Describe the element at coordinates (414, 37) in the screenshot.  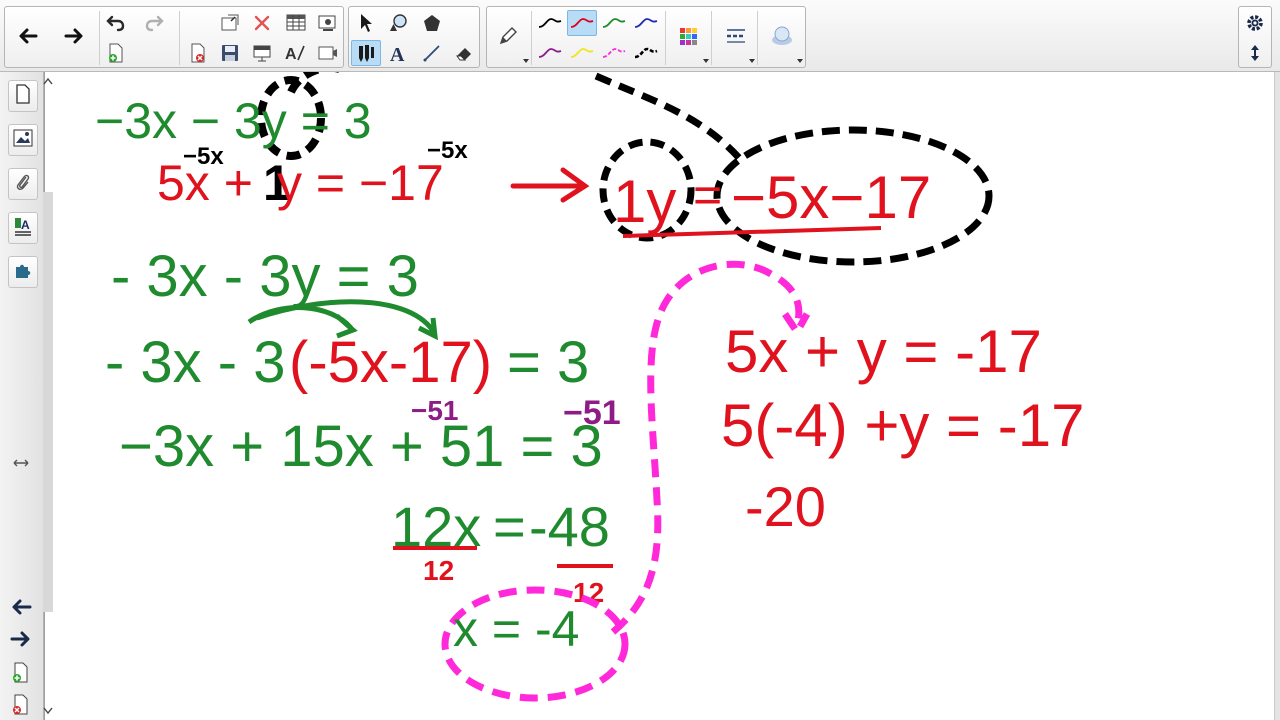
I see `toolbar-group-tools: A` at that location.